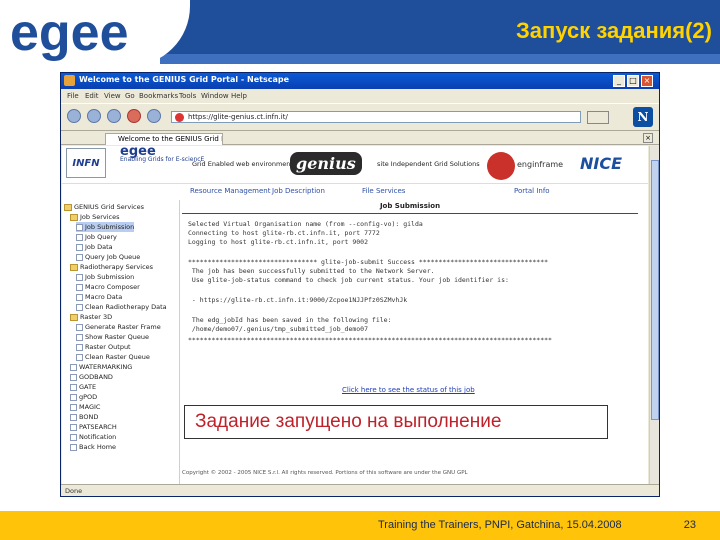  I want to click on egee-logo: egee, so click(69, 33).